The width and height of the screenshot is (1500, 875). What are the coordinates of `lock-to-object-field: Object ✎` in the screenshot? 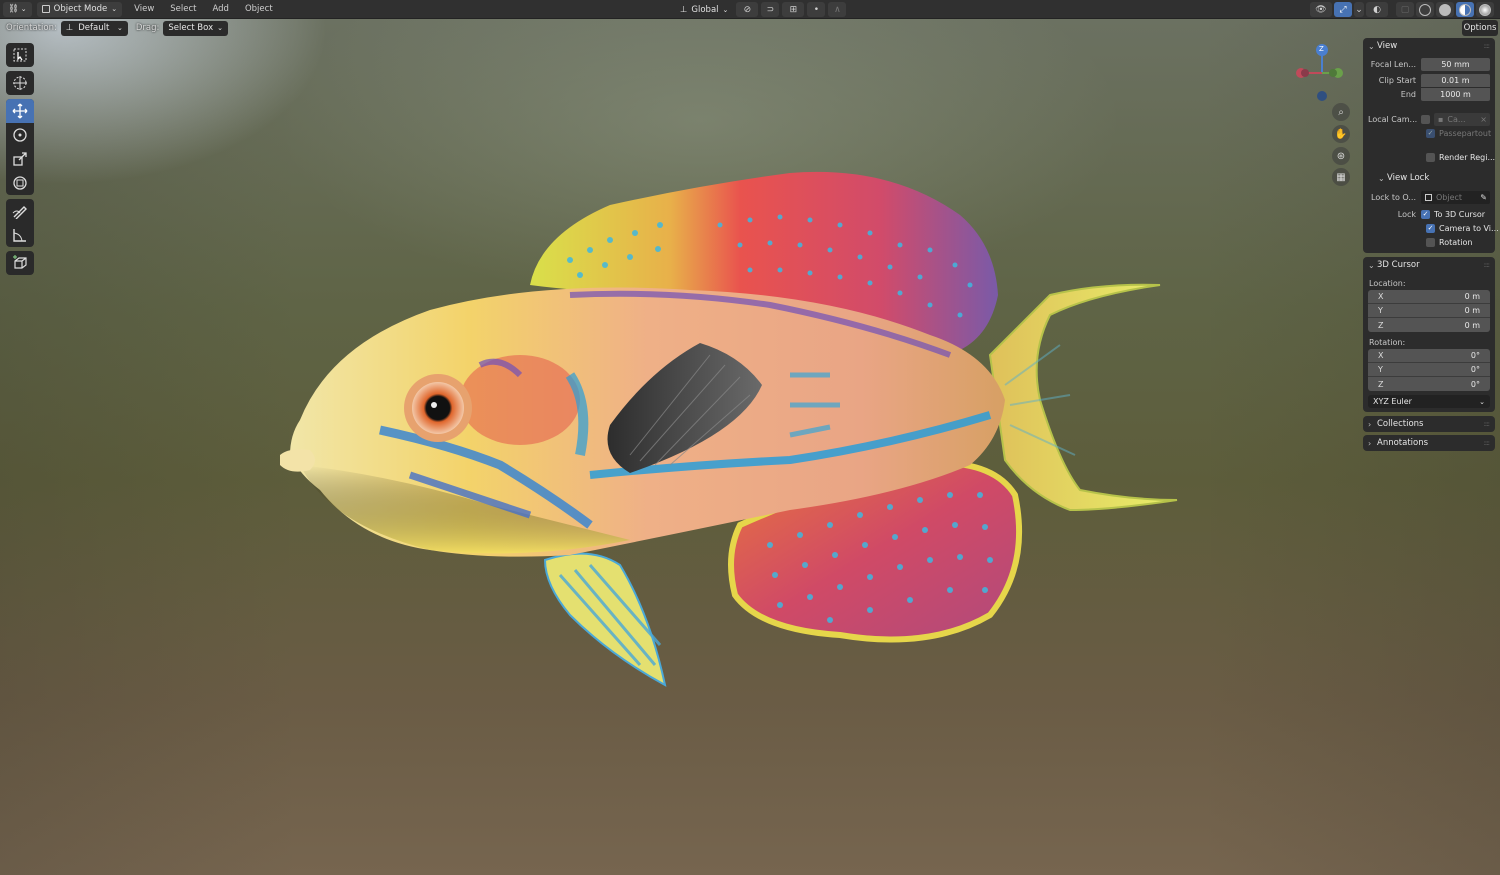 It's located at (1455, 197).